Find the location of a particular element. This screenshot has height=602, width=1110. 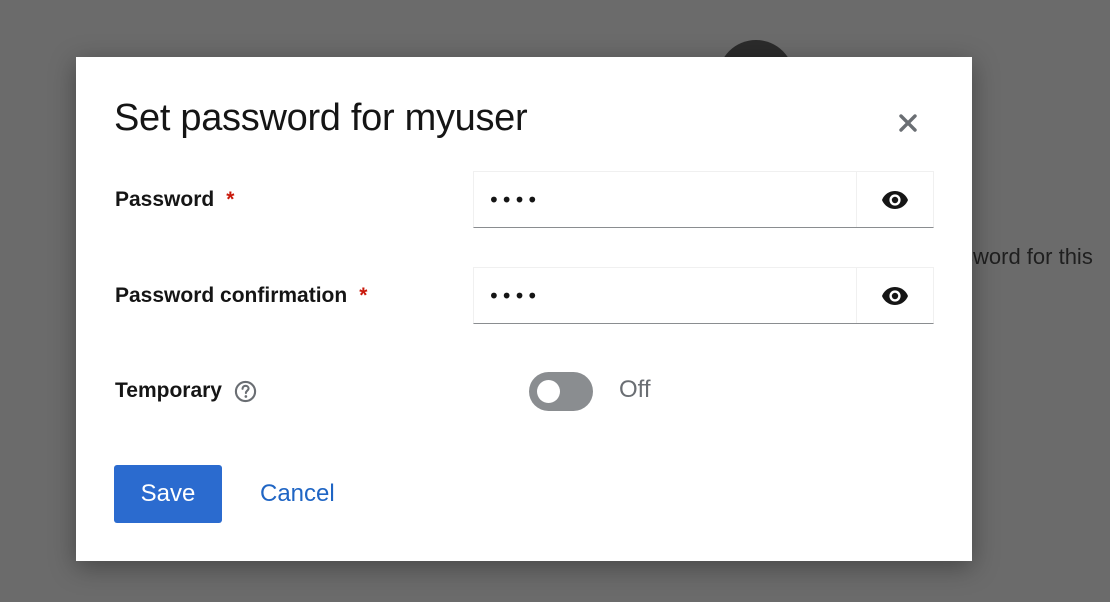

dialog-title: Set password for myuser is located at coordinates (321, 118).